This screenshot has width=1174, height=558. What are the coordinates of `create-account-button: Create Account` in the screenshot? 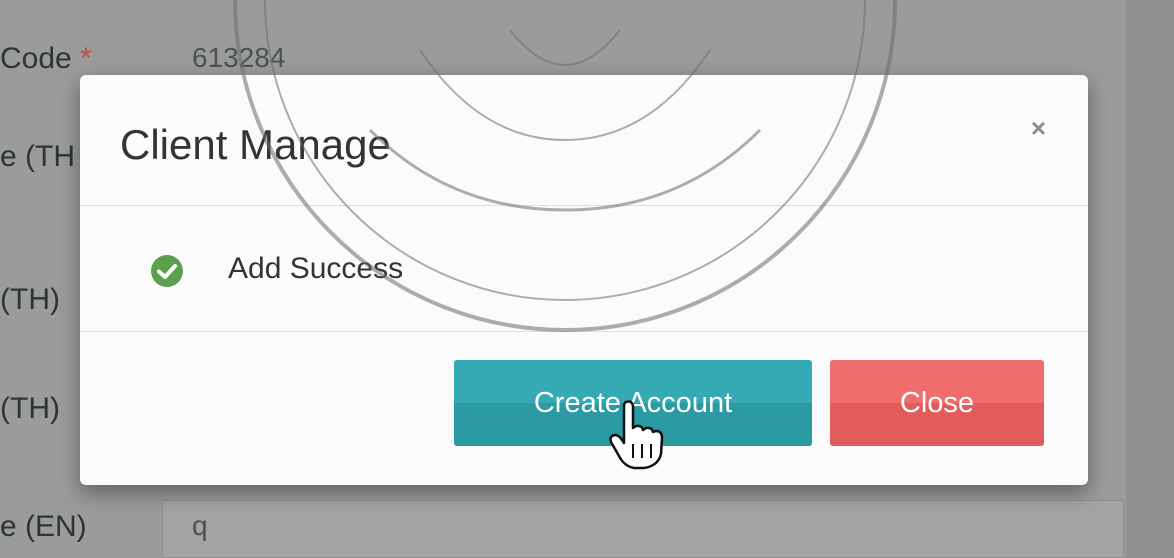 It's located at (633, 403).